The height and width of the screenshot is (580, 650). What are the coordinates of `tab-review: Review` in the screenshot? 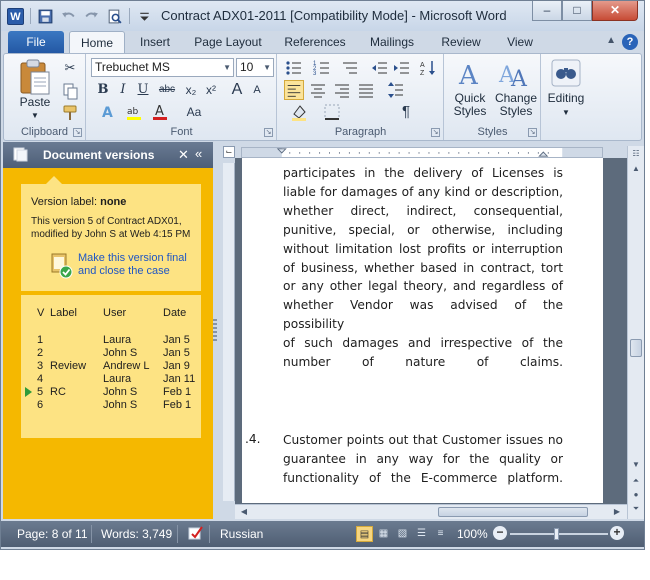 It's located at (461, 42).